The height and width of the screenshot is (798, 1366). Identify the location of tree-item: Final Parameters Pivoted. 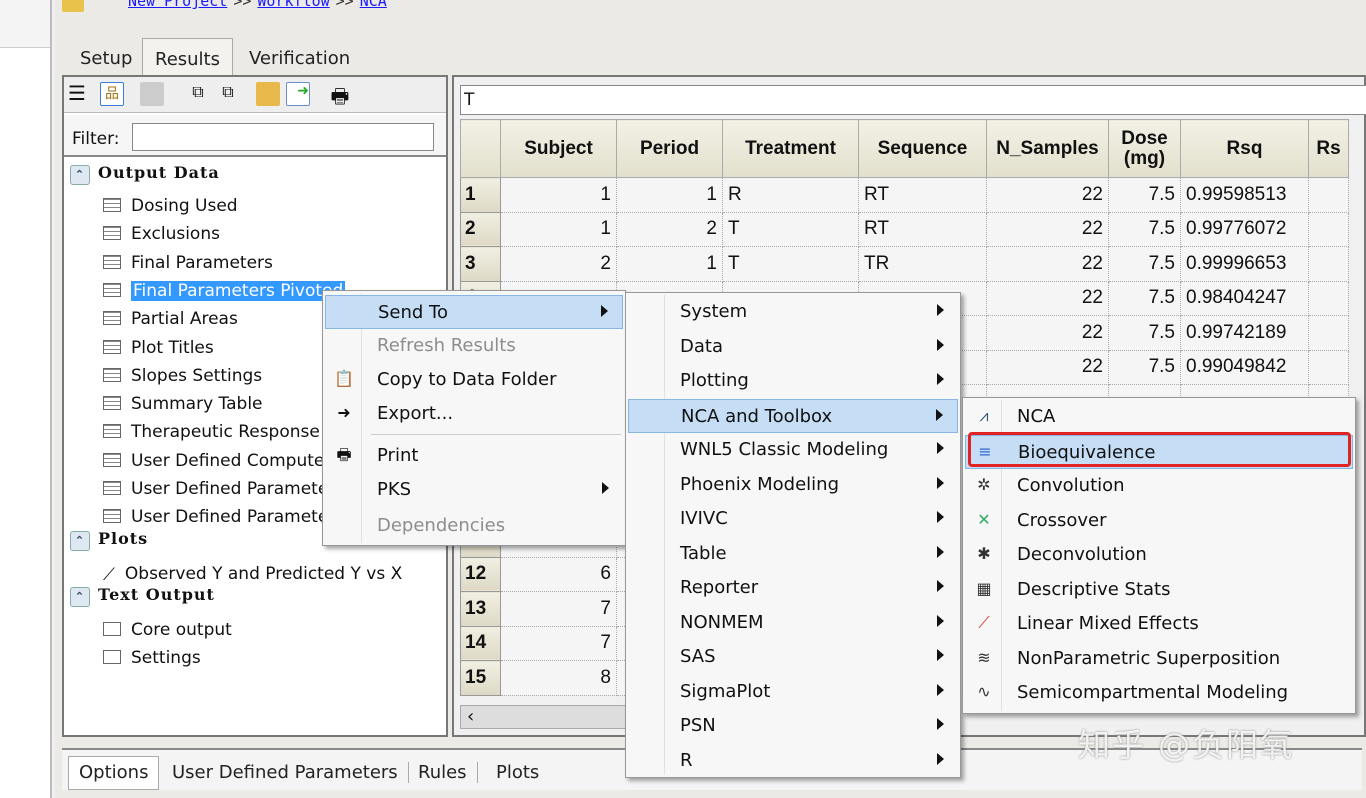
(224, 292).